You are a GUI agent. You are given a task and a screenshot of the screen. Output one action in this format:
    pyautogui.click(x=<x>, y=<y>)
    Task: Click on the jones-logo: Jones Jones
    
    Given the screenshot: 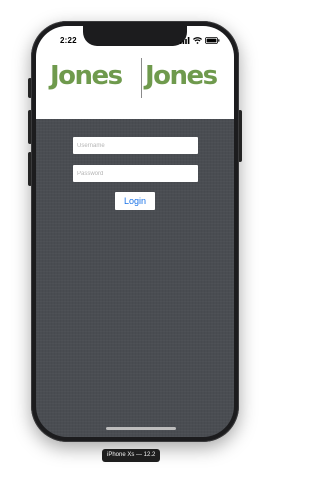 What is the action you would take?
    pyautogui.click(x=137, y=79)
    